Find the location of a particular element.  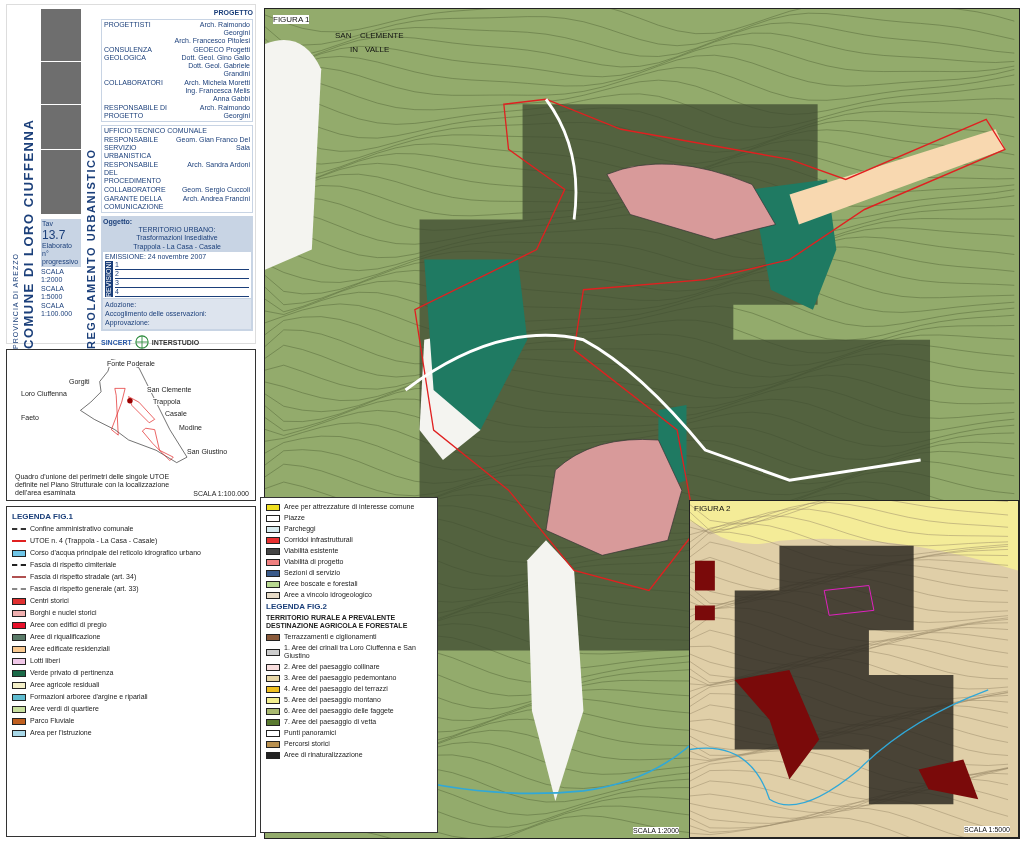

municipality-title: COMUNE DI LORO CIUFFENNA is located at coordinates (28, 233).